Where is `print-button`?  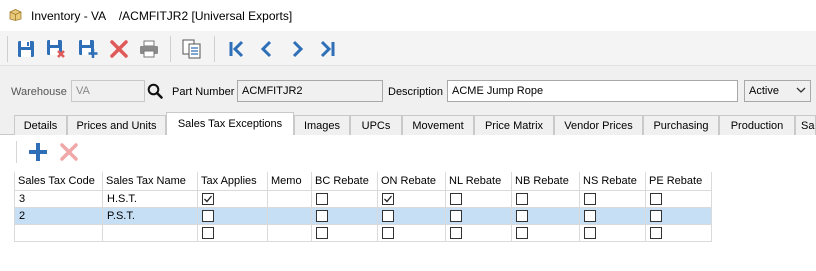
print-button is located at coordinates (149, 49).